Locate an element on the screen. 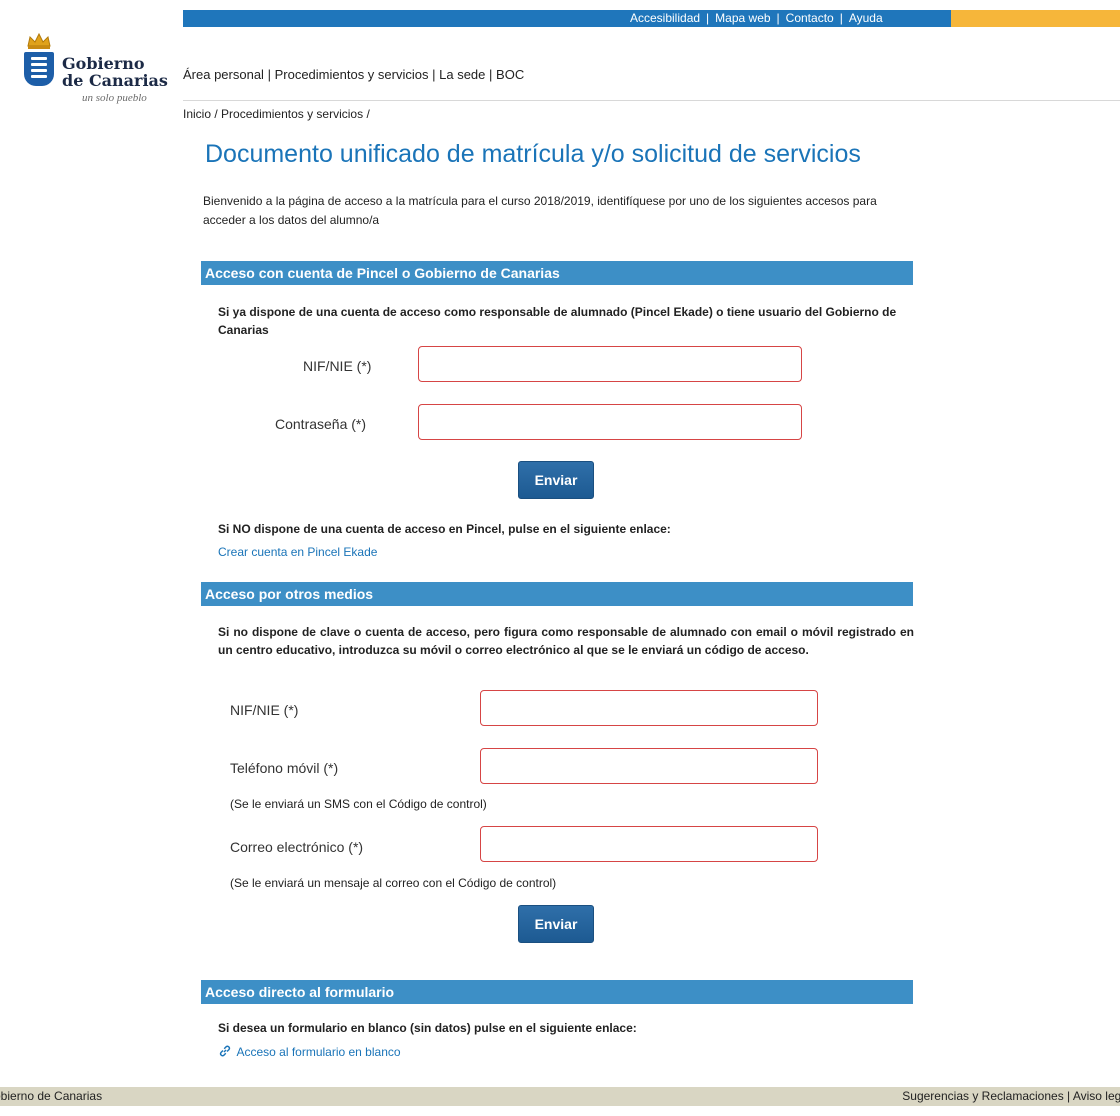  logo-line2: de Canarias is located at coordinates (115, 80).